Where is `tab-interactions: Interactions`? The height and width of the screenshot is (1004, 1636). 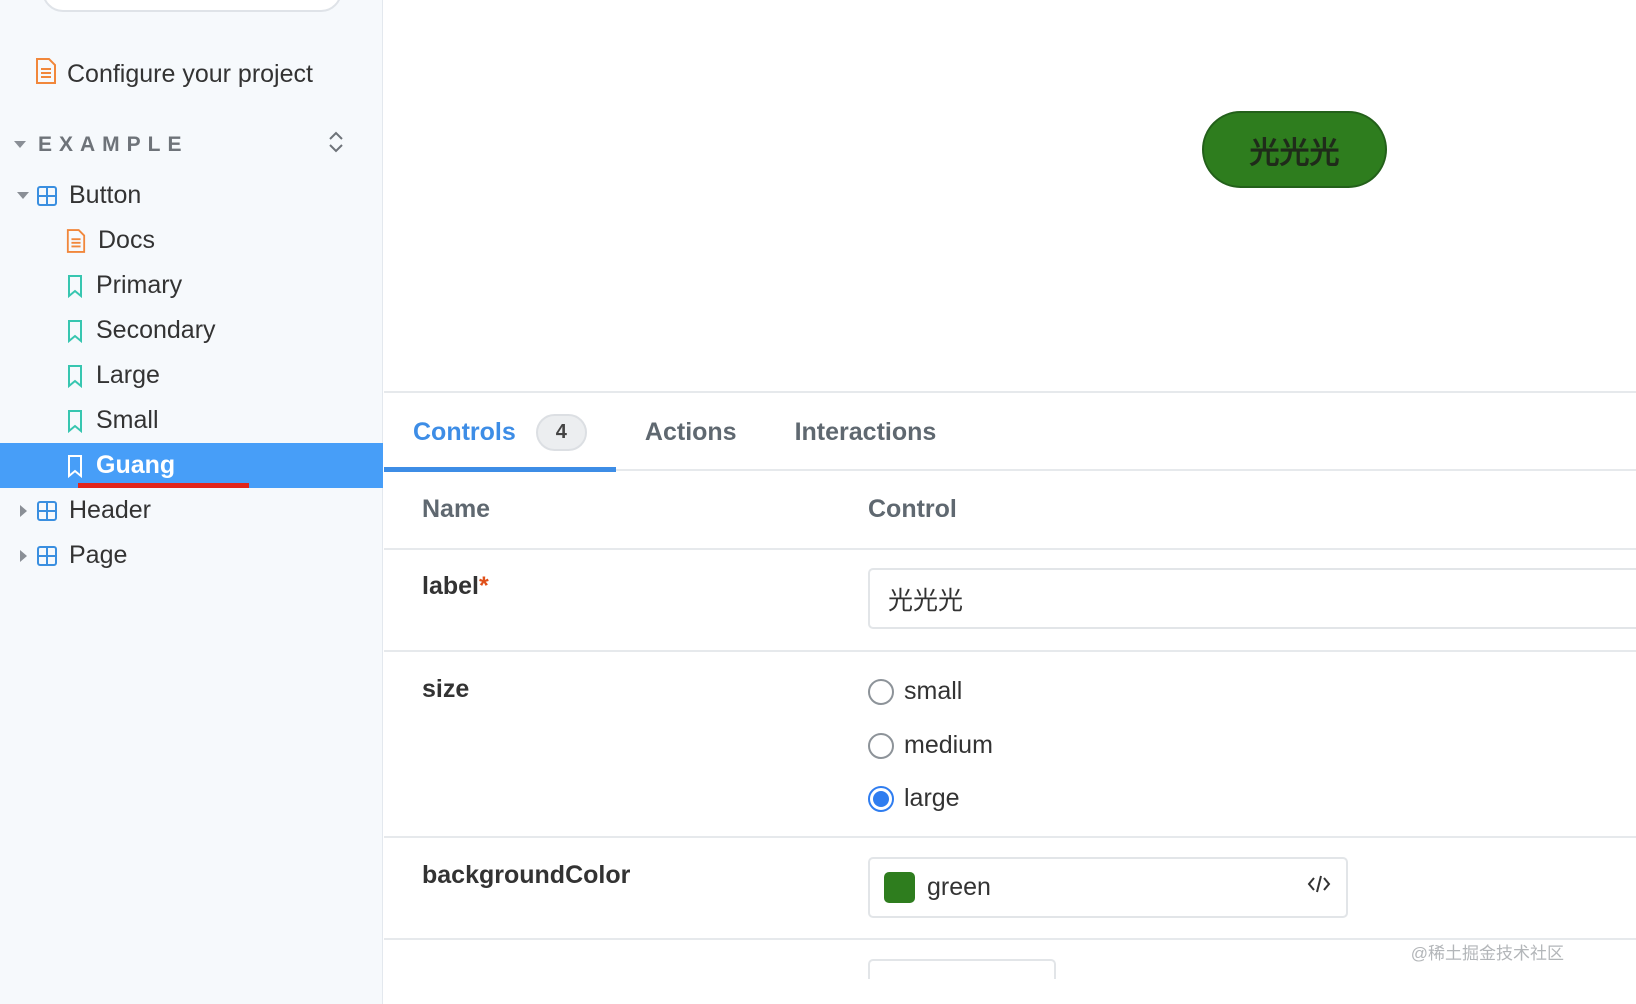
tab-interactions: Interactions is located at coordinates (866, 432).